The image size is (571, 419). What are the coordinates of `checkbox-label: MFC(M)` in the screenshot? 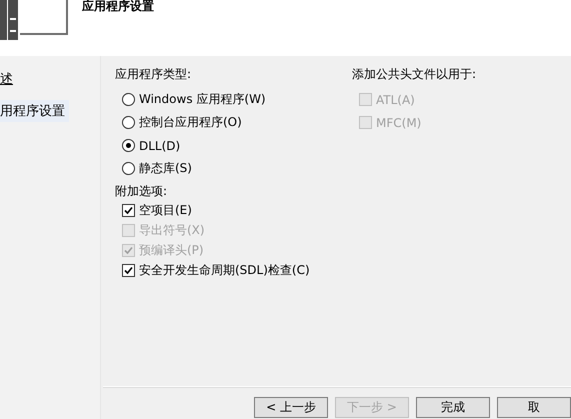 It's located at (399, 123).